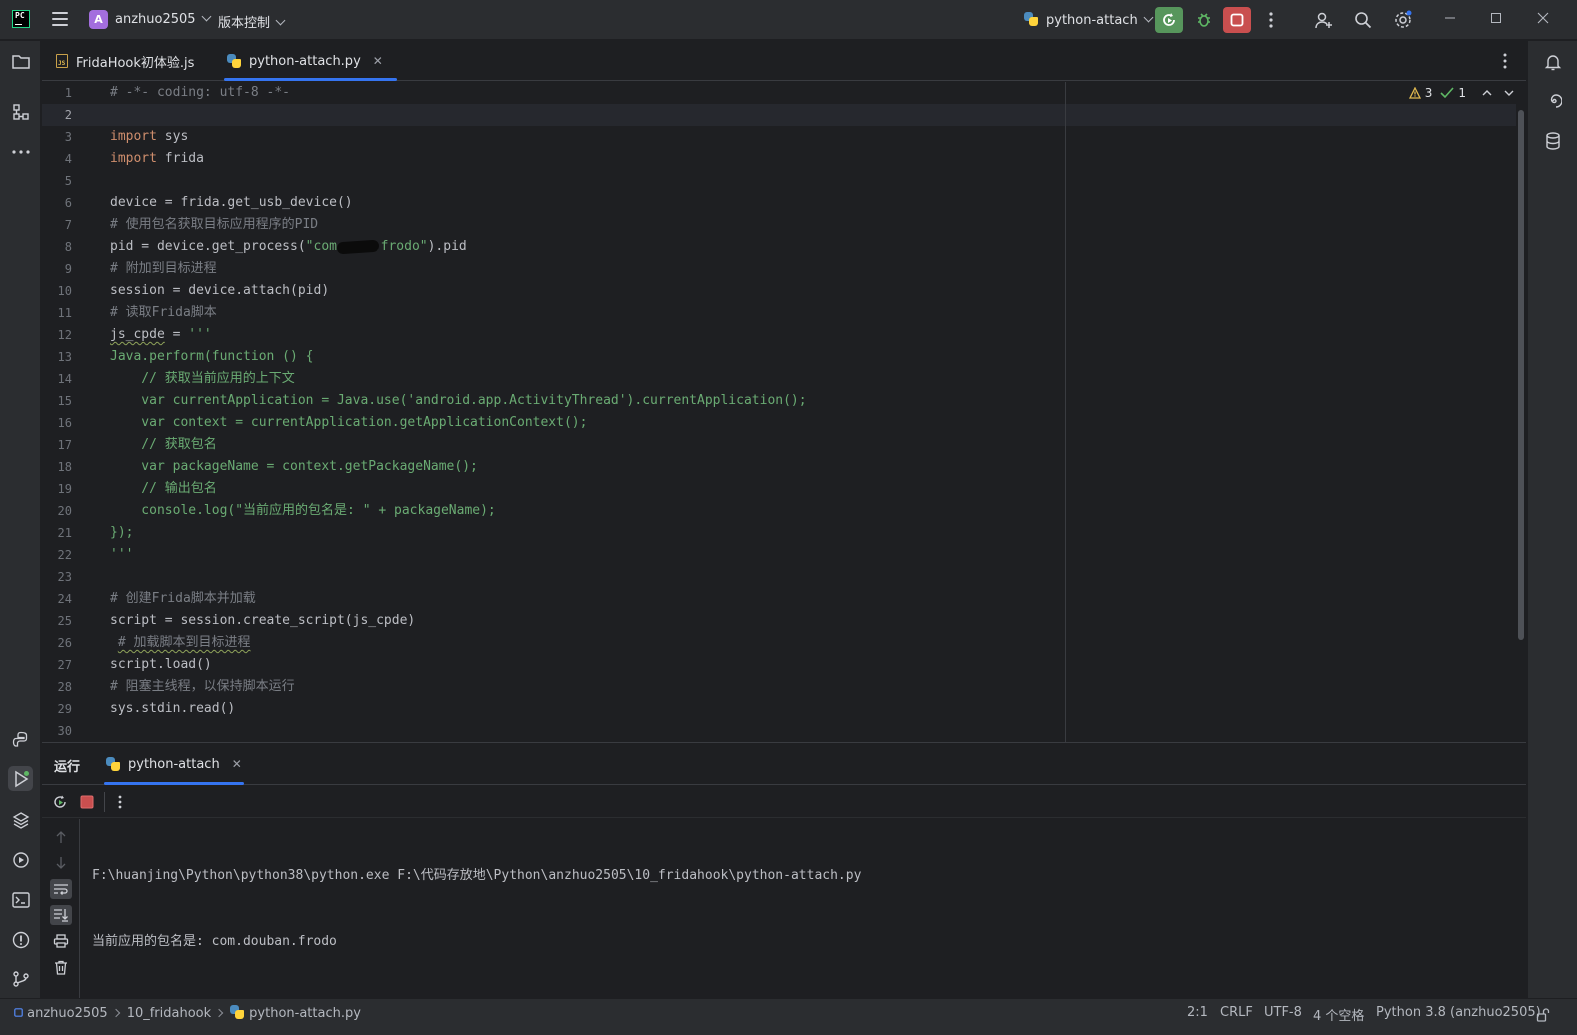 The image size is (1577, 1035). I want to click on line-number: 17, so click(57, 445).